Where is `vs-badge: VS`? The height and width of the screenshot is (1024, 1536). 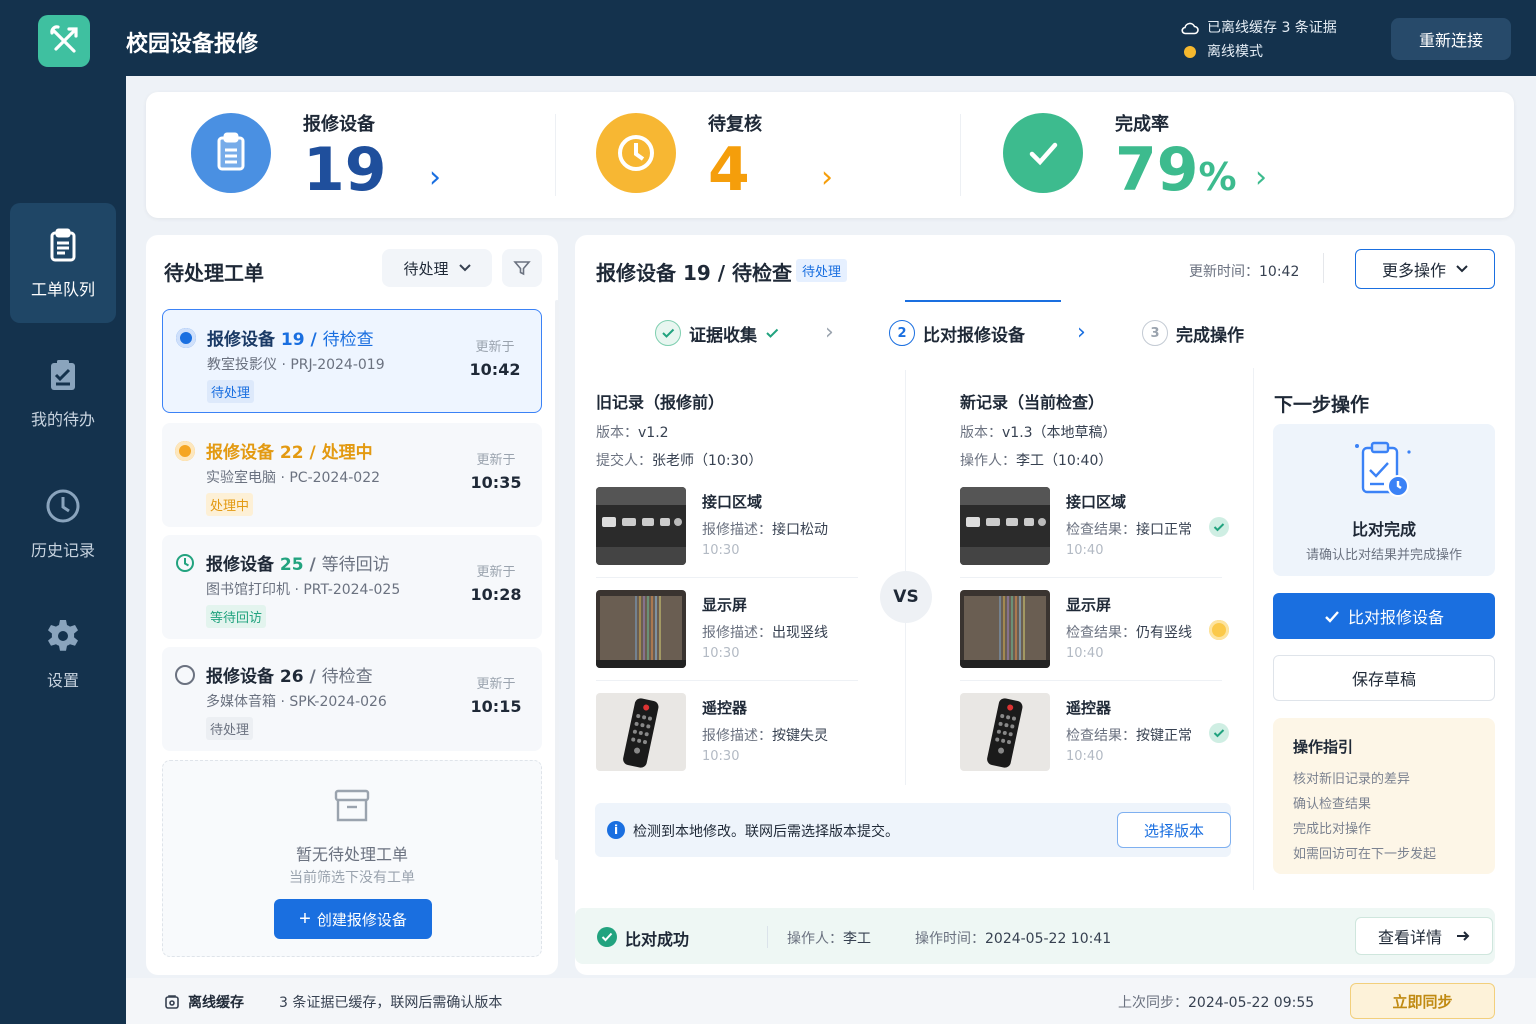
vs-badge: VS is located at coordinates (906, 597).